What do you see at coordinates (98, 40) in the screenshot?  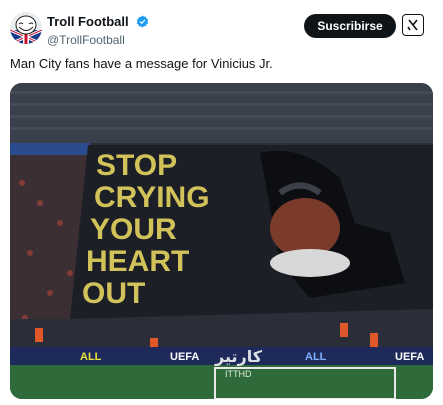 I see `author-handle: @TrollFootball` at bounding box center [98, 40].